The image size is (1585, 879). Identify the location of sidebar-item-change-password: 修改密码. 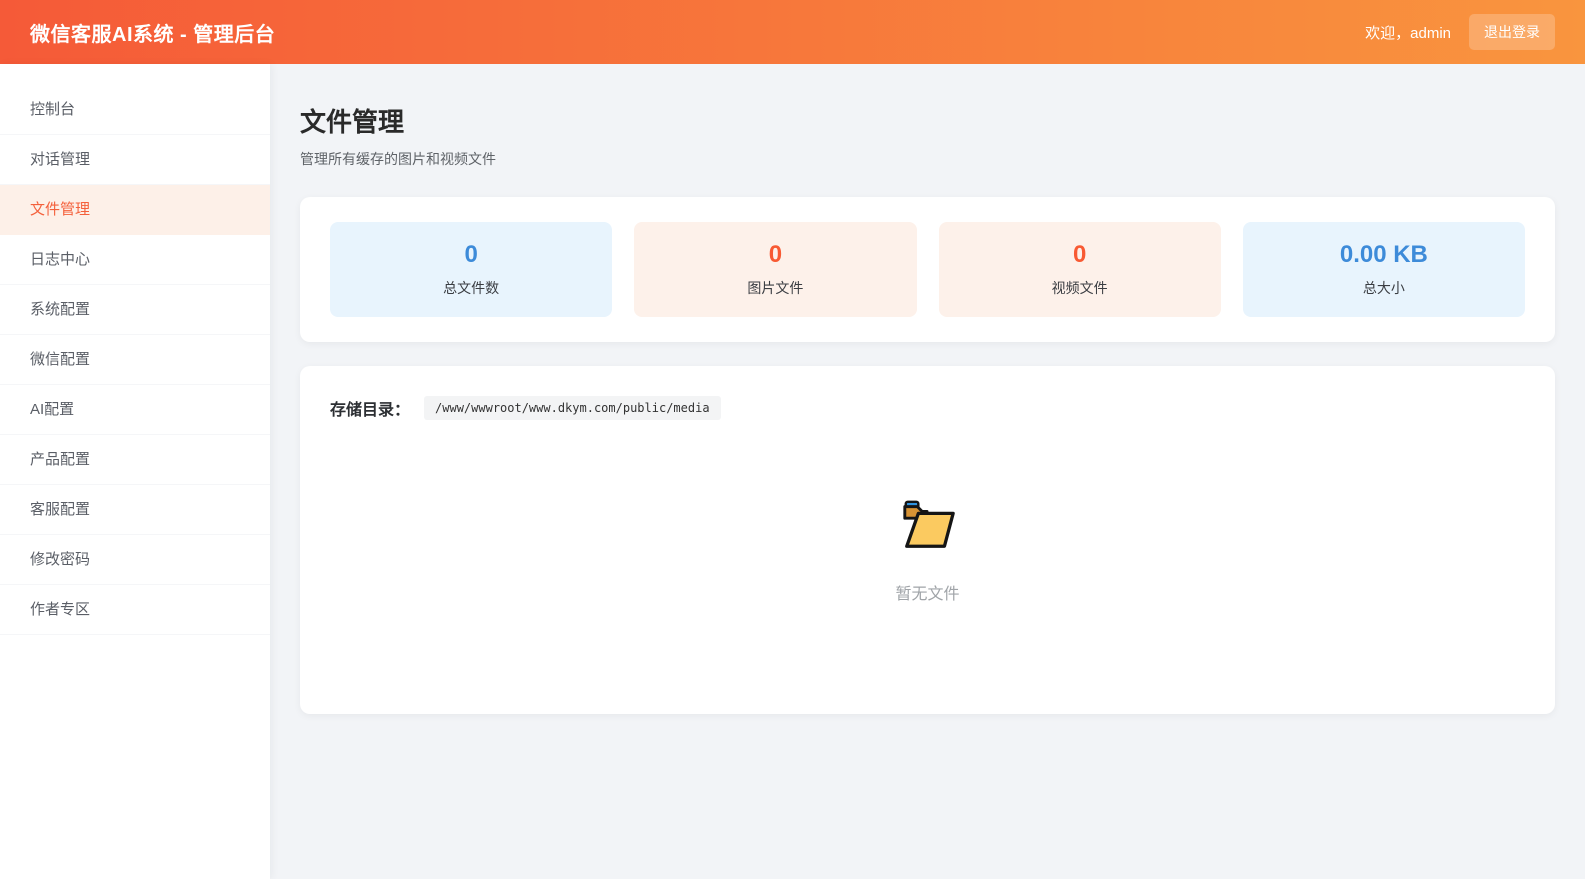
(135, 560).